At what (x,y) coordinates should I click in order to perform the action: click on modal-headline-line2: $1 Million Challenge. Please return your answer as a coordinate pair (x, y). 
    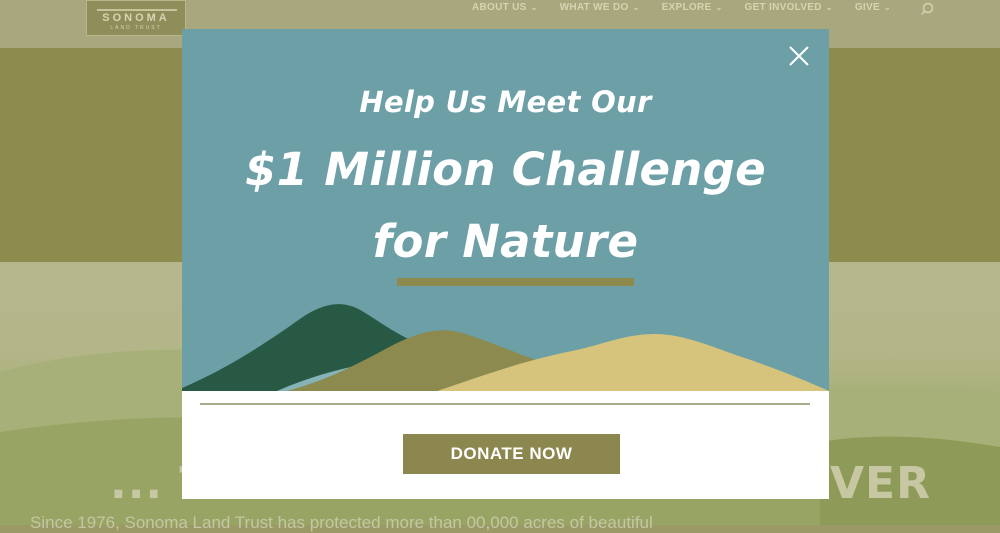
    Looking at the image, I should click on (505, 169).